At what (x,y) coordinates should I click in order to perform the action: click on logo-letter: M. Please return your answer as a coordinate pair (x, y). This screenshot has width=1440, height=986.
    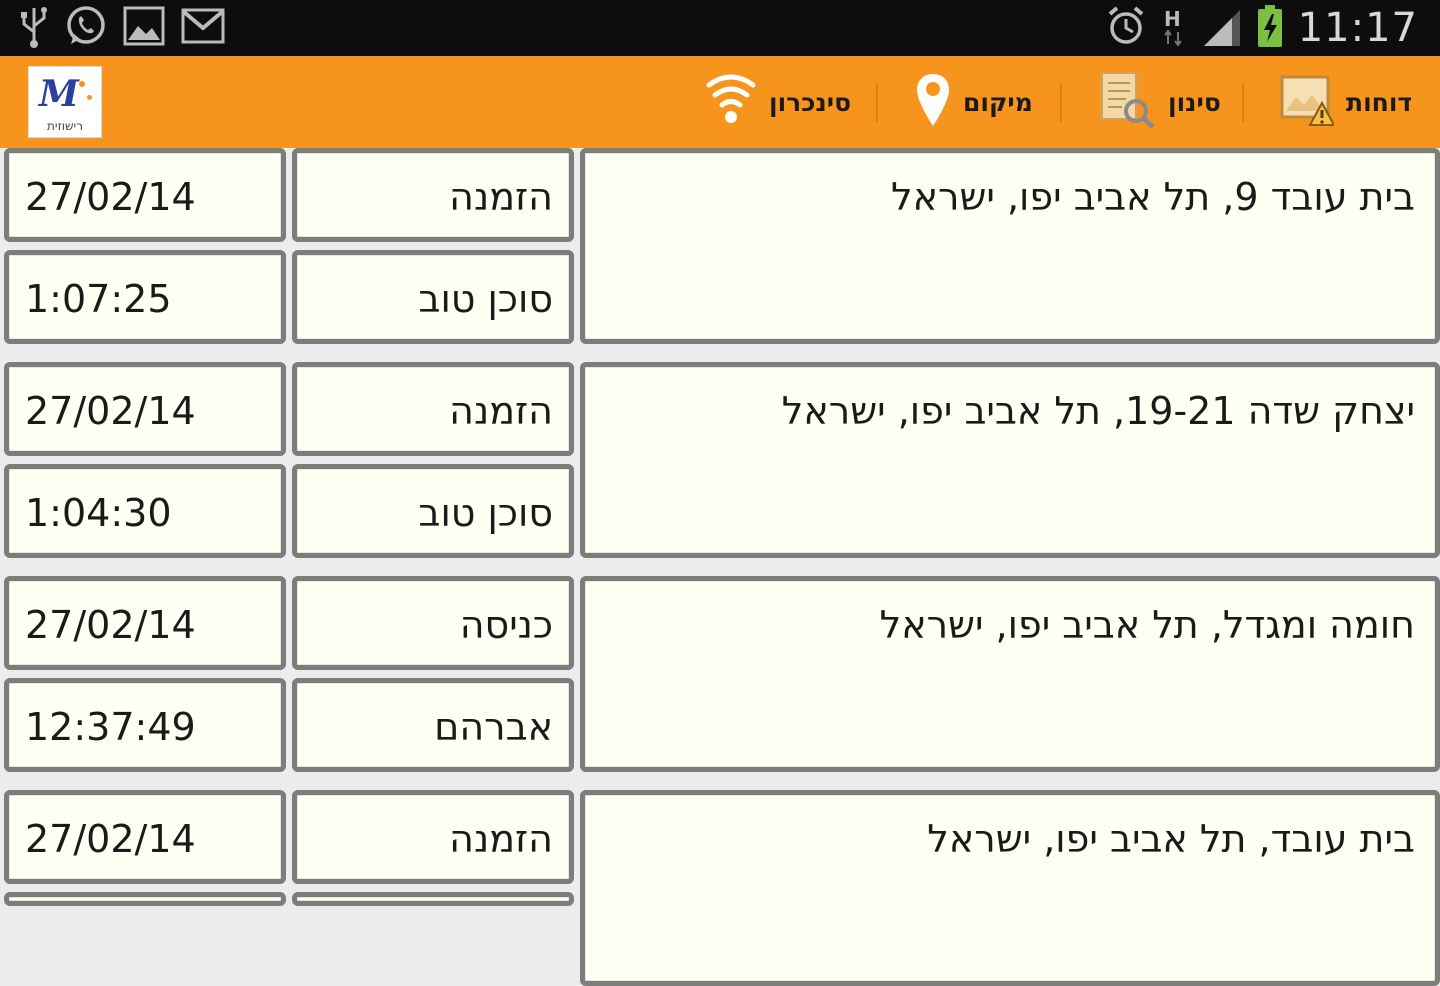
    Looking at the image, I should click on (59, 94).